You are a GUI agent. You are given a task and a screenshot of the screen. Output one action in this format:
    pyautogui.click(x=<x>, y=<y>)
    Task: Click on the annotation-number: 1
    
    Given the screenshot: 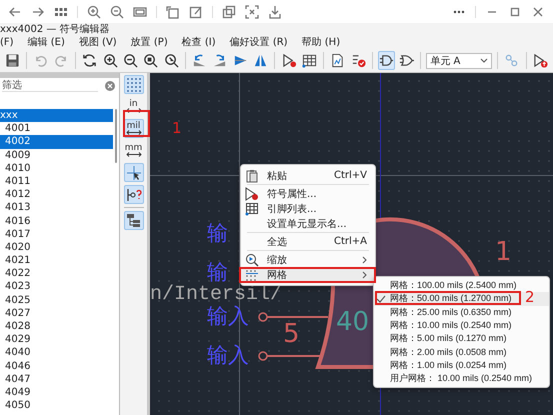 What is the action you would take?
    pyautogui.click(x=177, y=128)
    